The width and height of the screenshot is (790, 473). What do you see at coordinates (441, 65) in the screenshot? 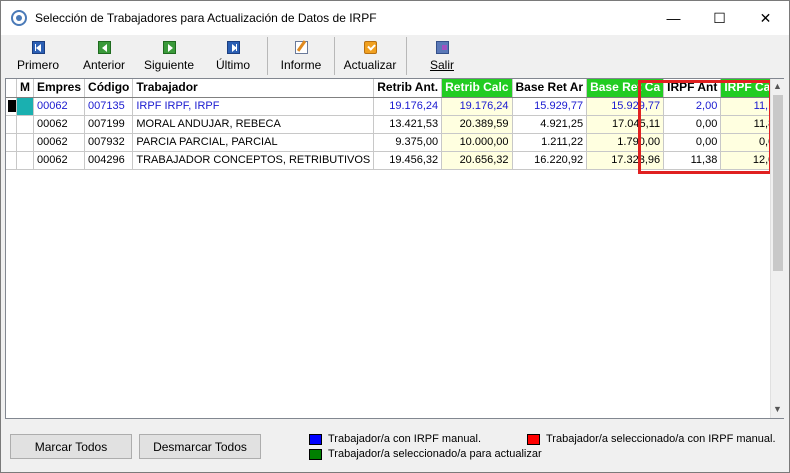
I see `exit-label: Salir` at bounding box center [441, 65].